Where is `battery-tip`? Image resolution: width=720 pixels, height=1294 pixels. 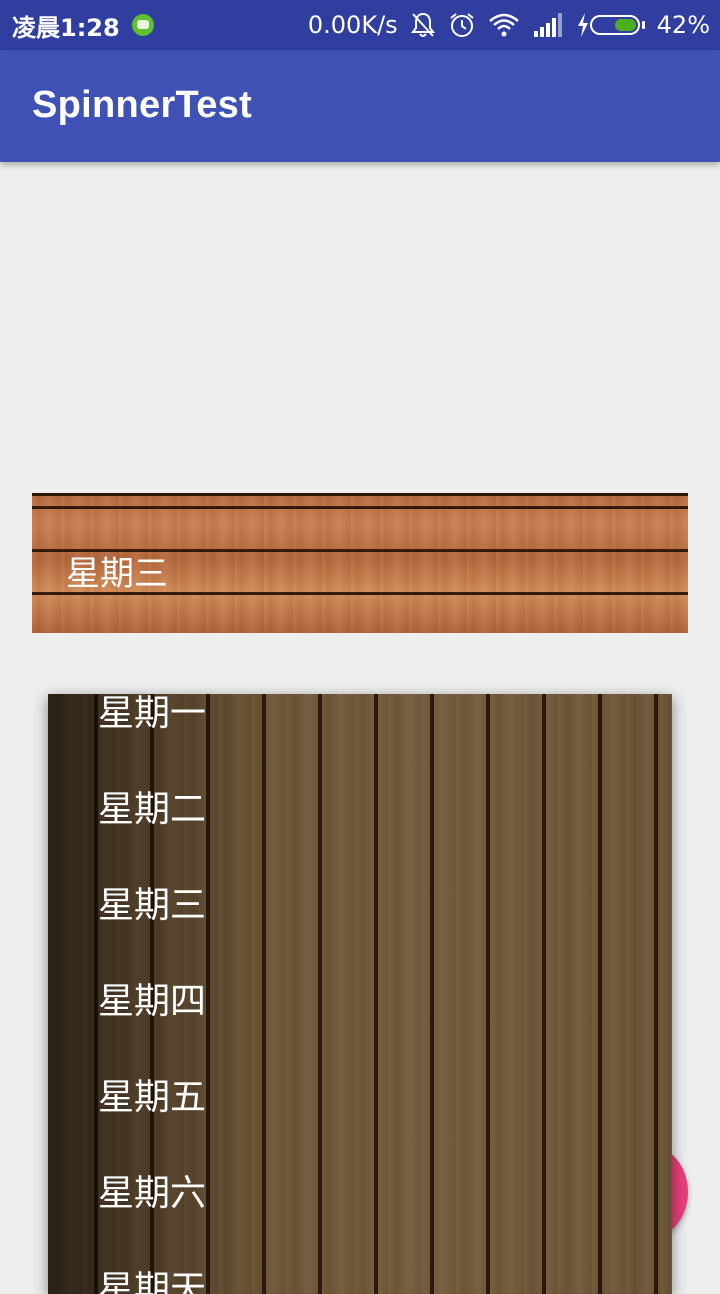 battery-tip is located at coordinates (643, 25).